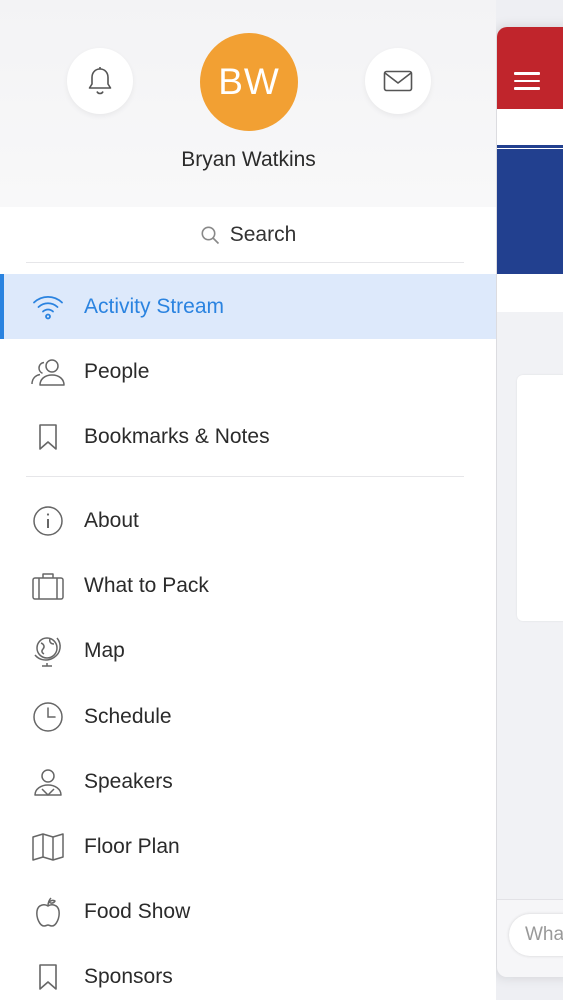 The width and height of the screenshot is (563, 1000). I want to click on globe-icon, so click(48, 651).